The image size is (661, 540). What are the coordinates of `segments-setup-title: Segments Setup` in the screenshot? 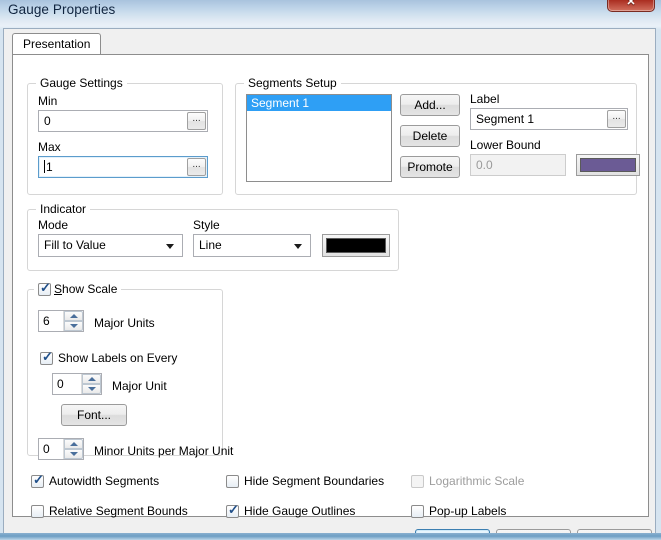 It's located at (292, 83).